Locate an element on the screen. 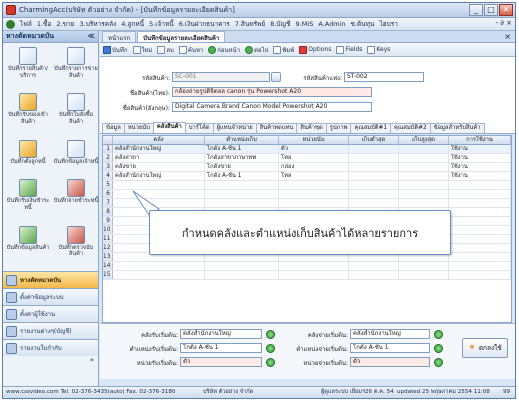 This screenshot has width=519, height=402. recv-warehouse-input: คลังสำนักงานใหญ่ is located at coordinates (221, 334).